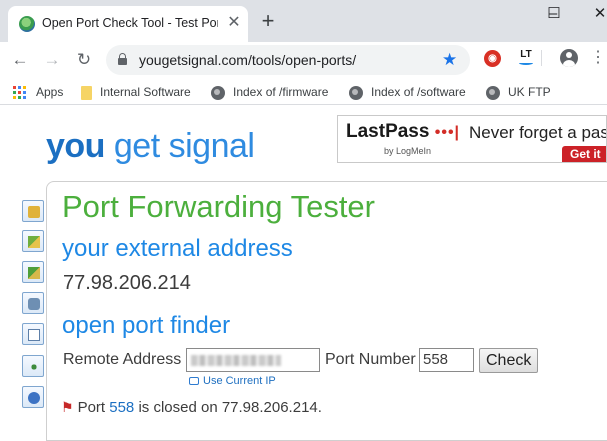  Describe the element at coordinates (447, 132) in the screenshot. I see `ad-dots: •••|` at that location.